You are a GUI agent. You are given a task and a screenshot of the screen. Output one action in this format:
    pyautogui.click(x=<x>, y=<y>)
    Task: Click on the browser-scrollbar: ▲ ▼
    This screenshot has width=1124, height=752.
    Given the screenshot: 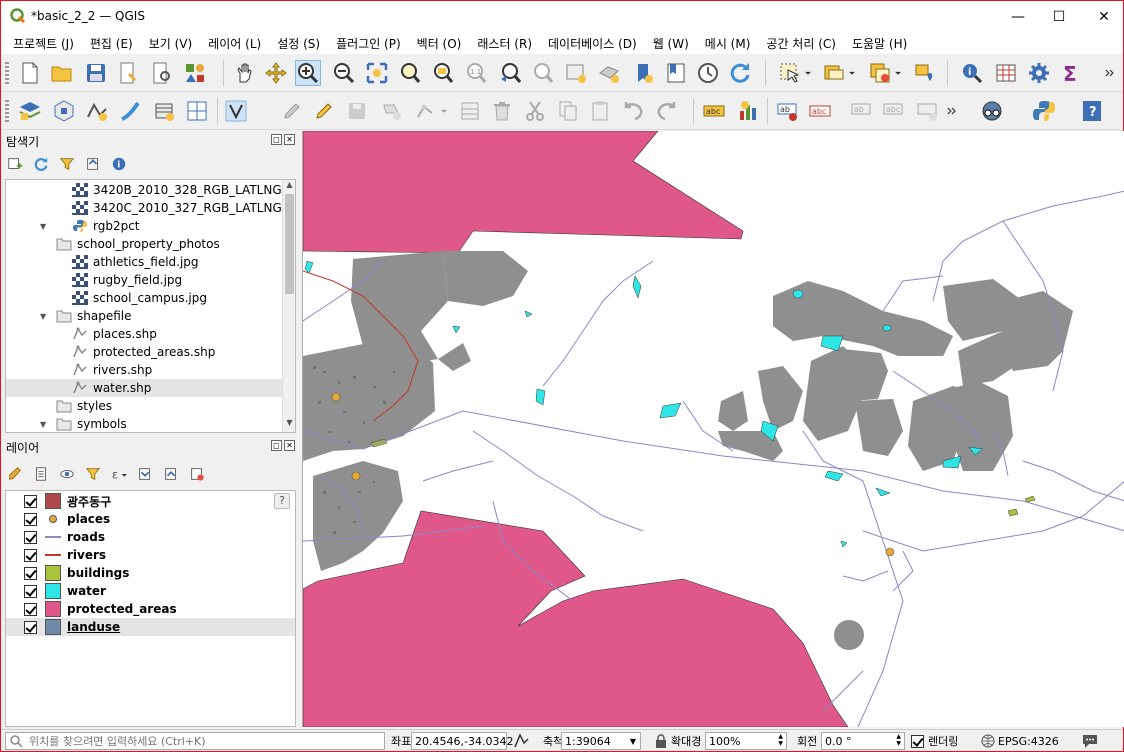 What is the action you would take?
    pyautogui.click(x=288, y=306)
    